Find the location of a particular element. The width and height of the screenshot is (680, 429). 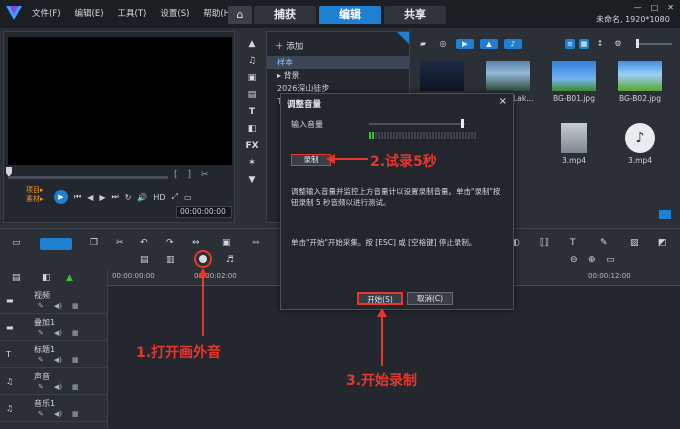

track-header: T 标题1 ✎ ◀) ▦ is located at coordinates (54, 355).